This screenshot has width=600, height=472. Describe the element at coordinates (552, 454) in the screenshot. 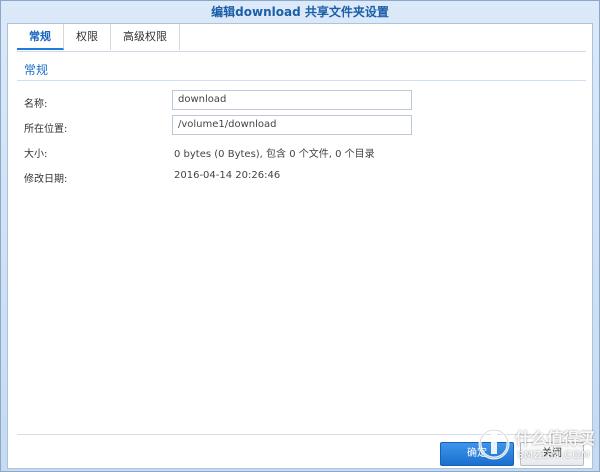

I see `close-button: 关闭` at that location.